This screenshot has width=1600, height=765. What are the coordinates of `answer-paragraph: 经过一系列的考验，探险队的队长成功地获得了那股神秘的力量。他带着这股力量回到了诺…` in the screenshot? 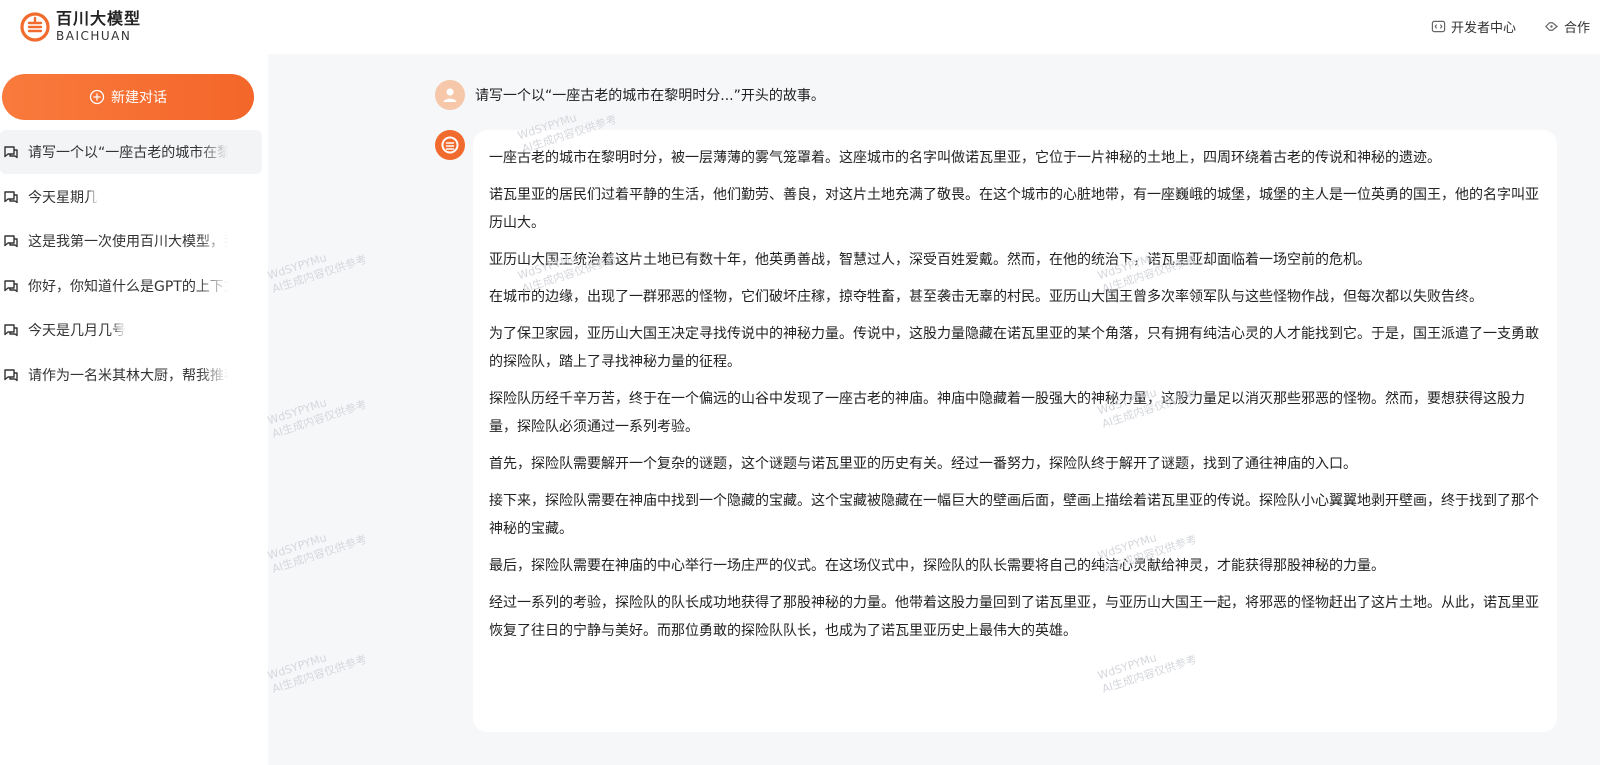 It's located at (1014, 617).